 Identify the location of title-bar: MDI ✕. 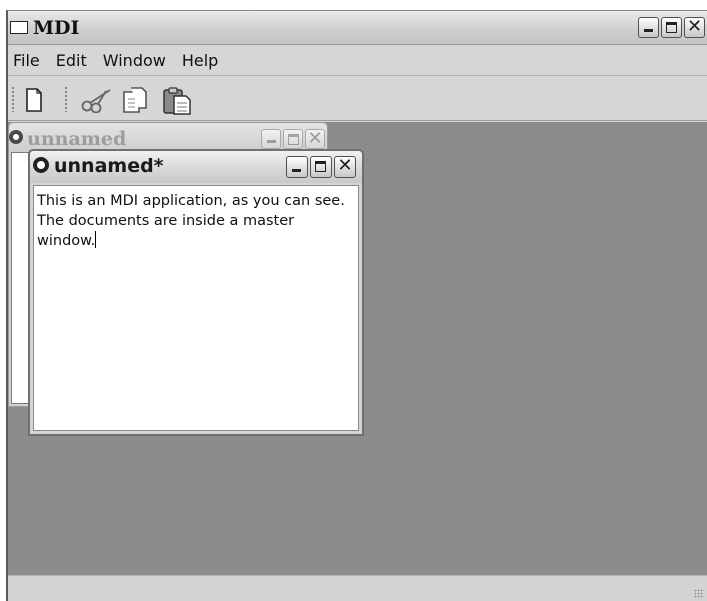
(357, 28).